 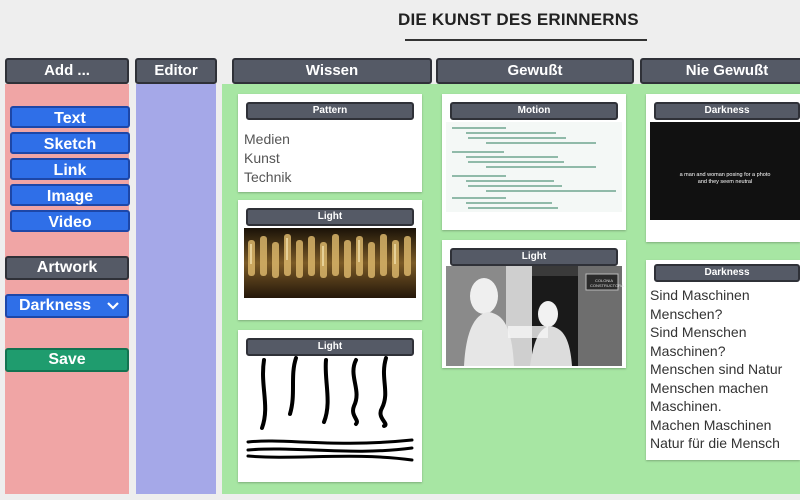 What do you see at coordinates (534, 111) in the screenshot?
I see `card-label: Motion` at bounding box center [534, 111].